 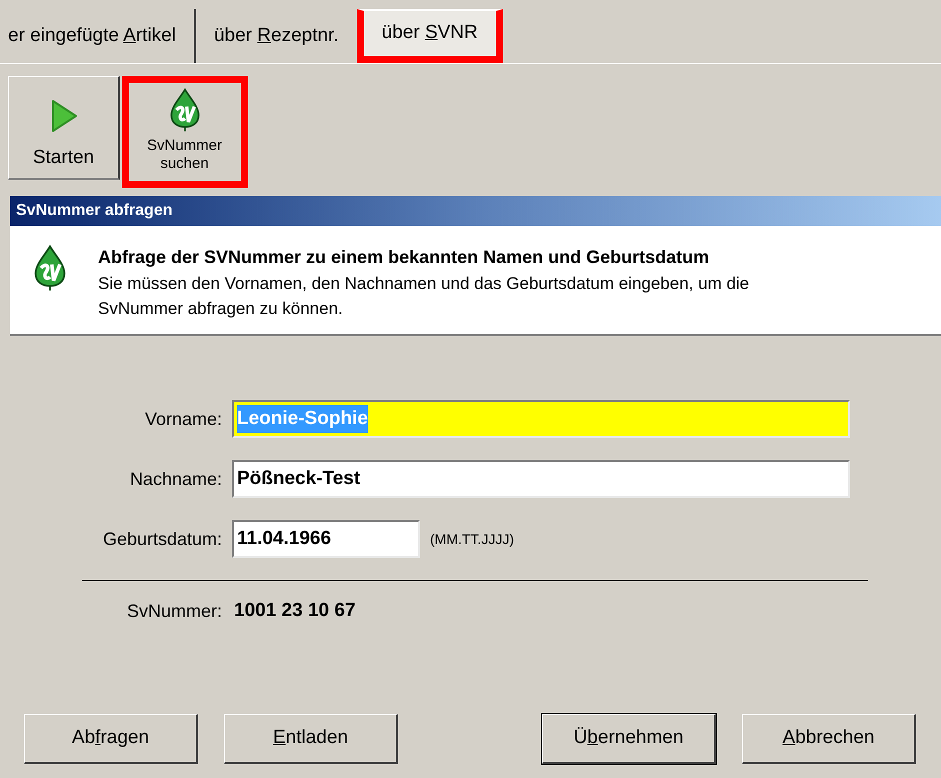 What do you see at coordinates (175, 479) in the screenshot?
I see `field-label: Nachname:` at bounding box center [175, 479].